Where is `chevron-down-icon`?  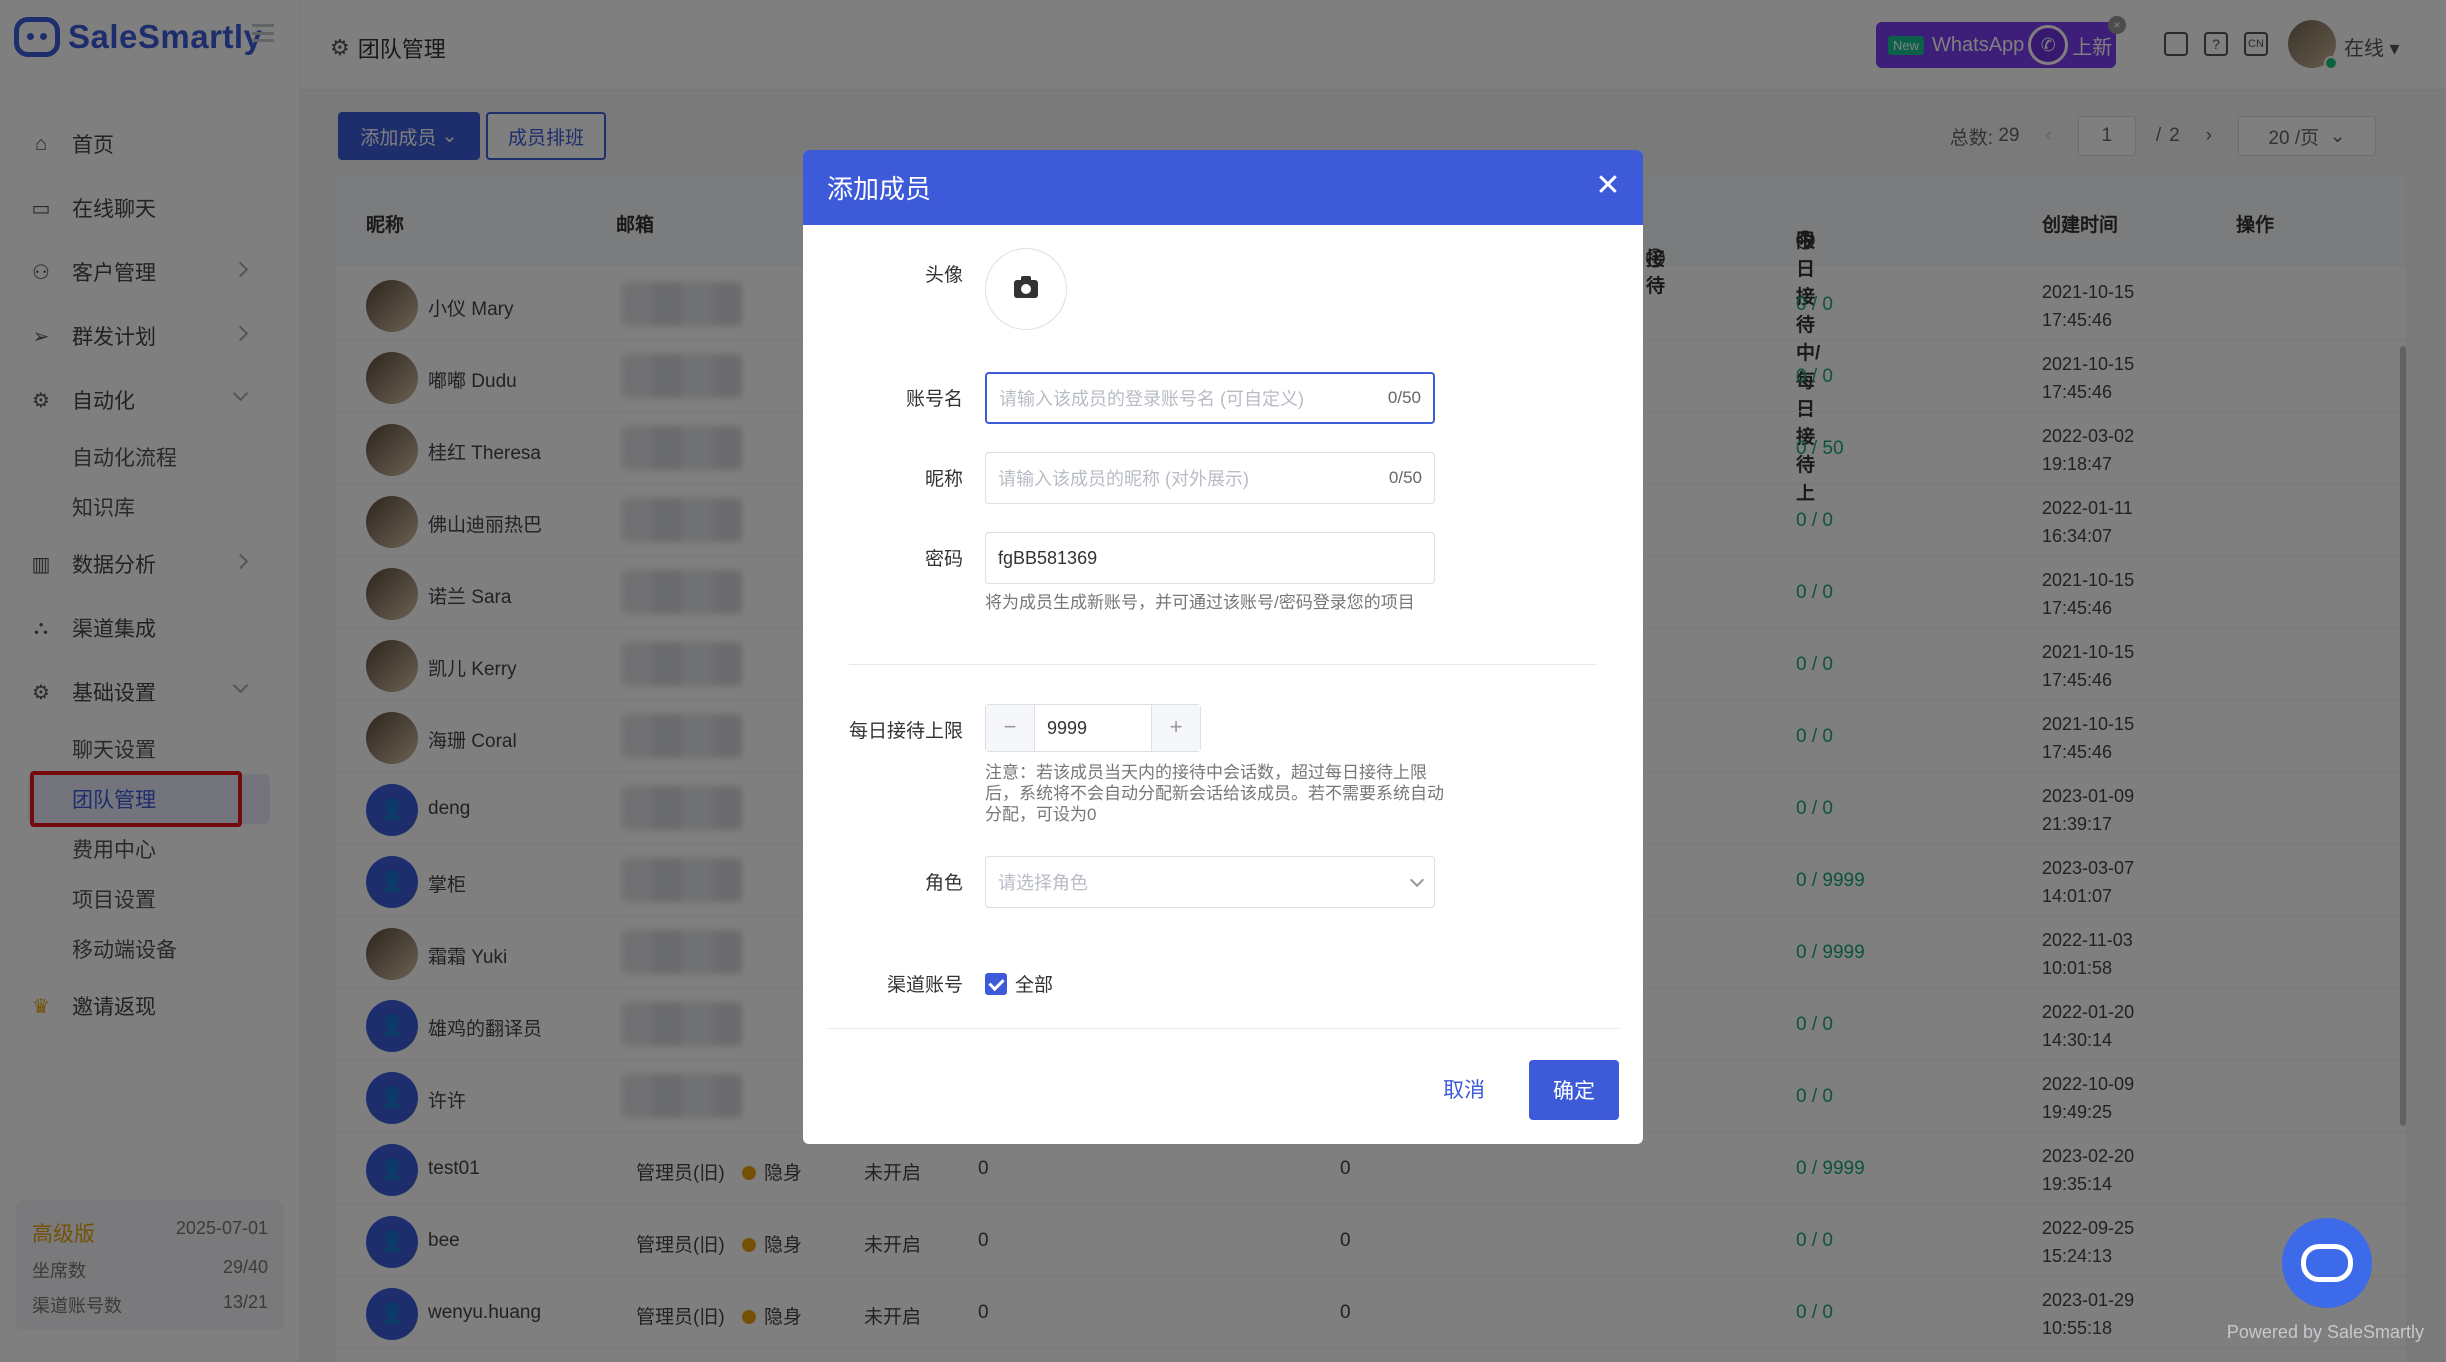
chevron-down-icon is located at coordinates (1417, 880).